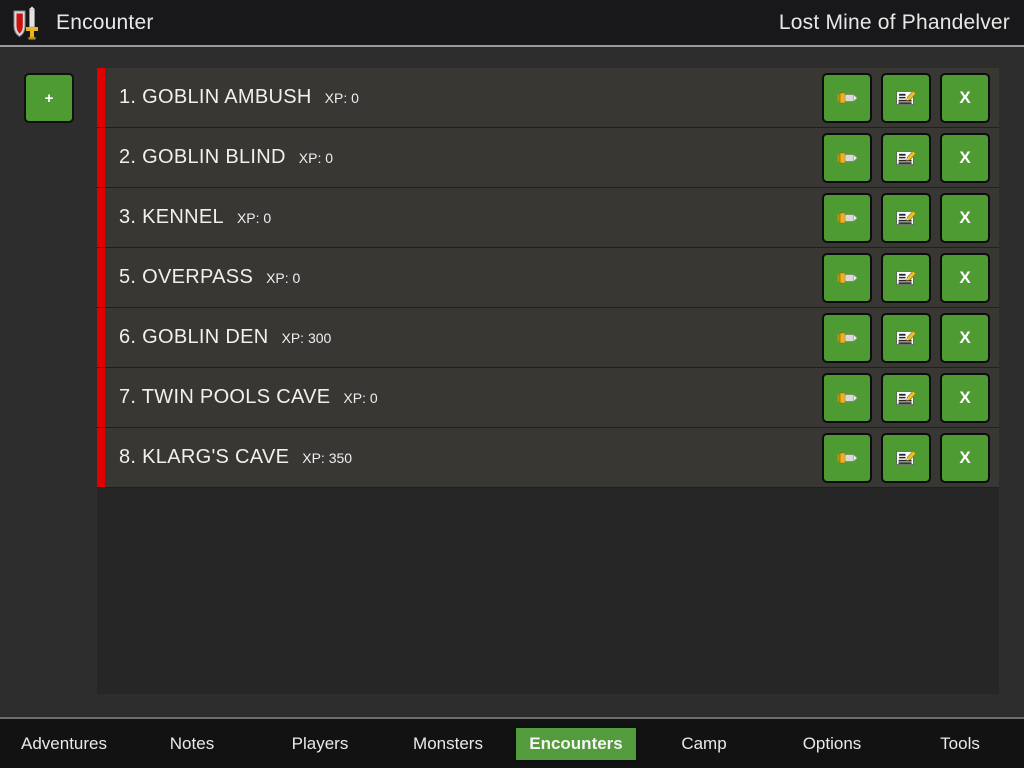 The image size is (1024, 768). What do you see at coordinates (105, 22) in the screenshot?
I see `page-title: Encounter` at bounding box center [105, 22].